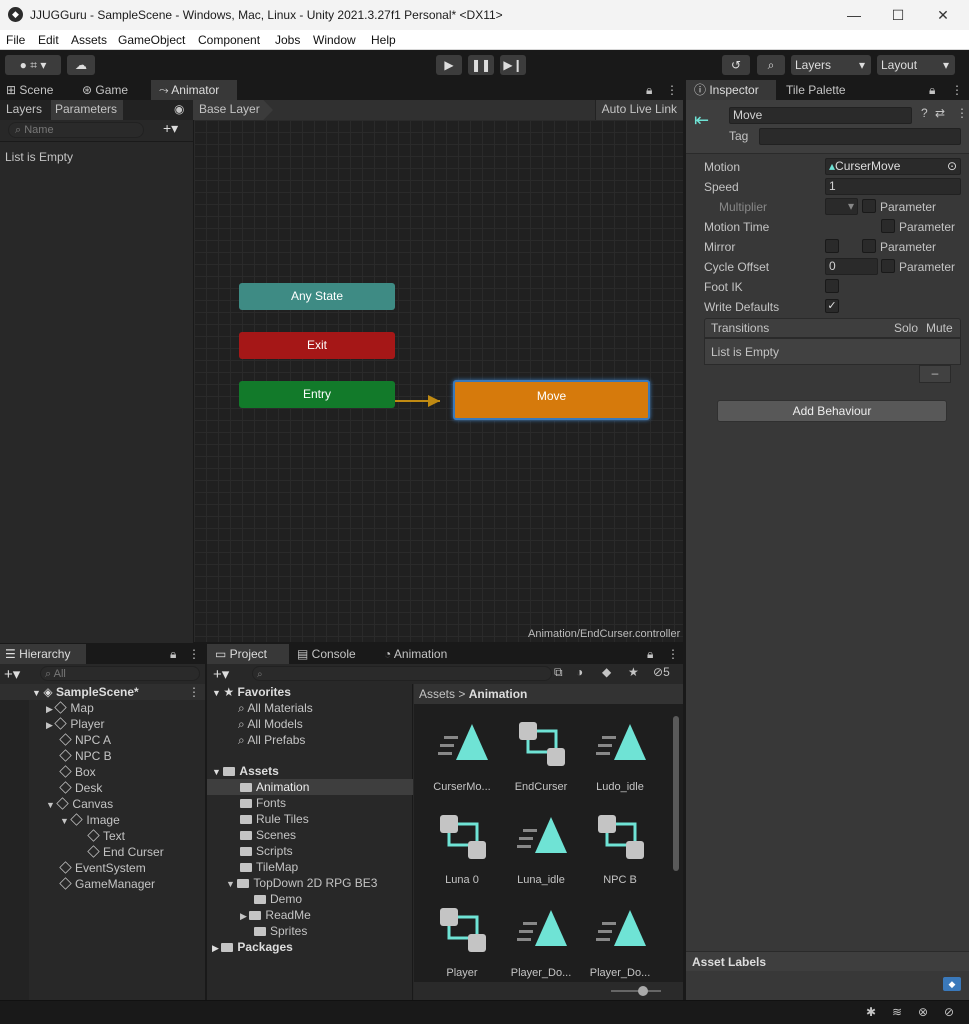 The width and height of the screenshot is (969, 1024). I want to click on menu-file: File, so click(15, 40).